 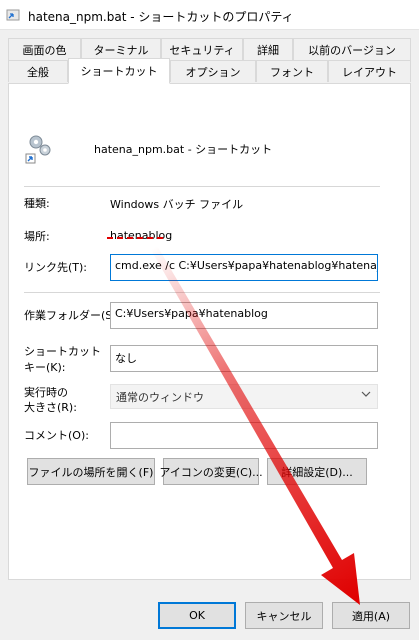 What do you see at coordinates (119, 71) in the screenshot?
I see `tab-shortcut: ショートカット` at bounding box center [119, 71].